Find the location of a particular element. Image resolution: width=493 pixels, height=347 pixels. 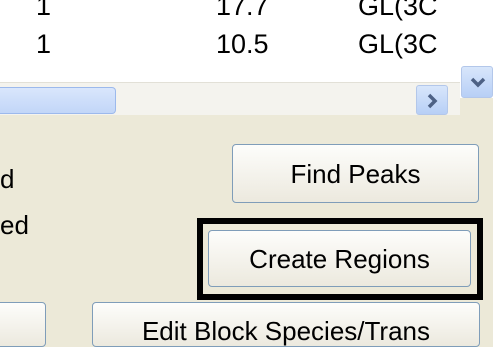

chevron-down-icon is located at coordinates (478, 82).